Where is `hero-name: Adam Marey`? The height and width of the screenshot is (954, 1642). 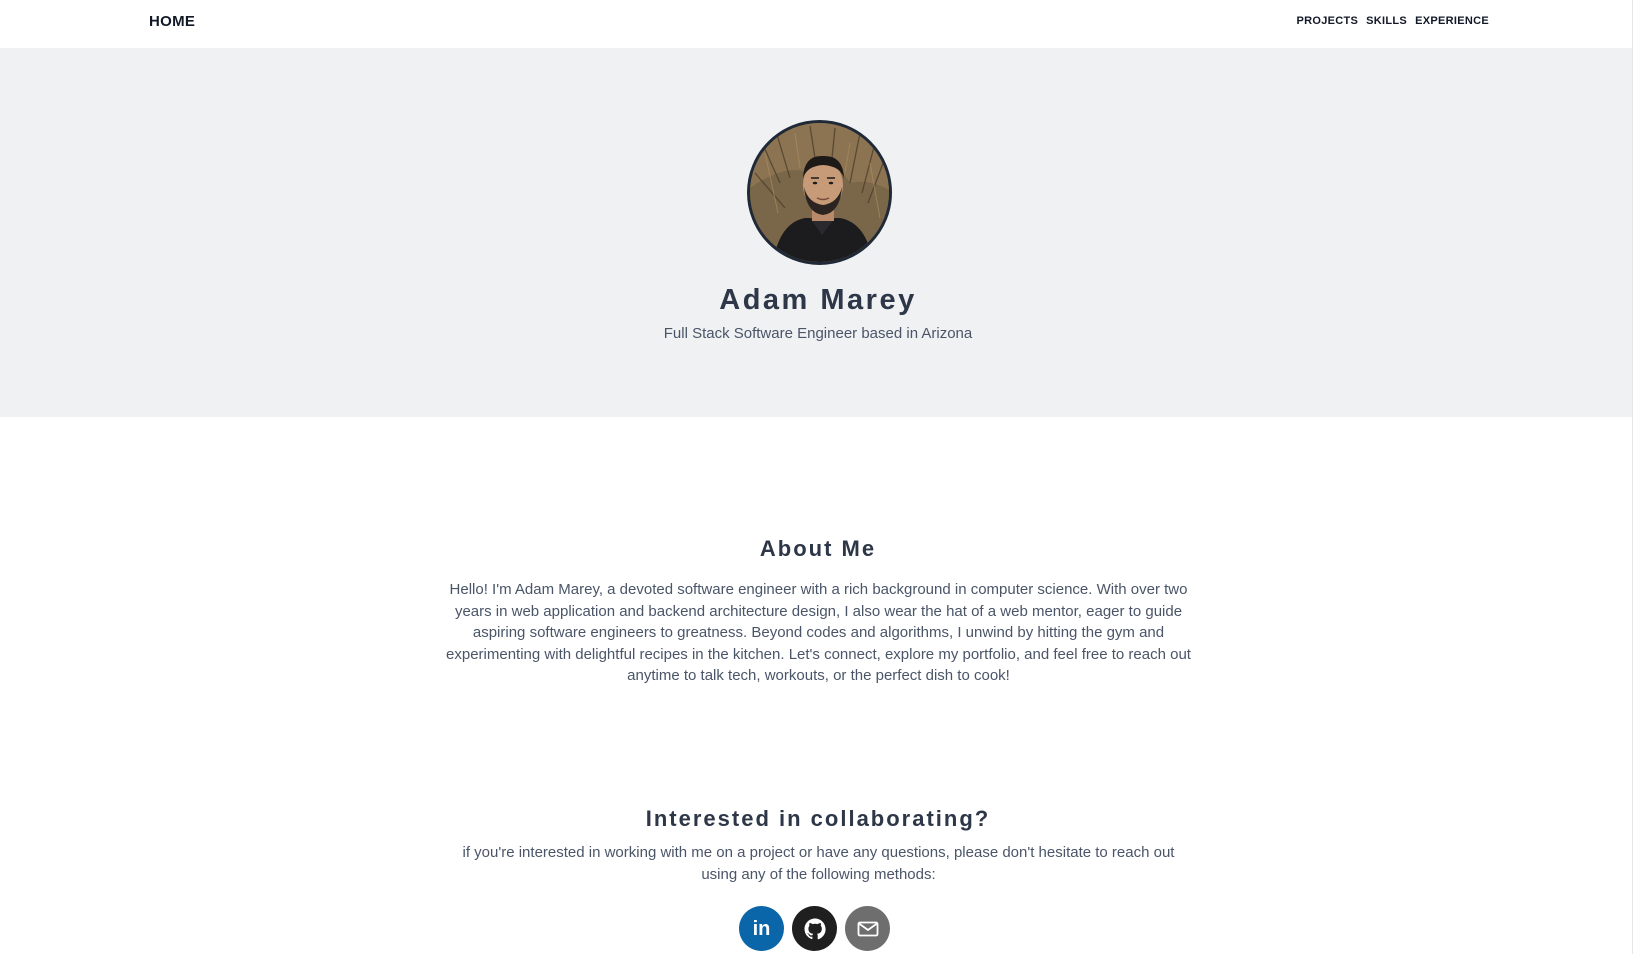 hero-name: Adam Marey is located at coordinates (818, 300).